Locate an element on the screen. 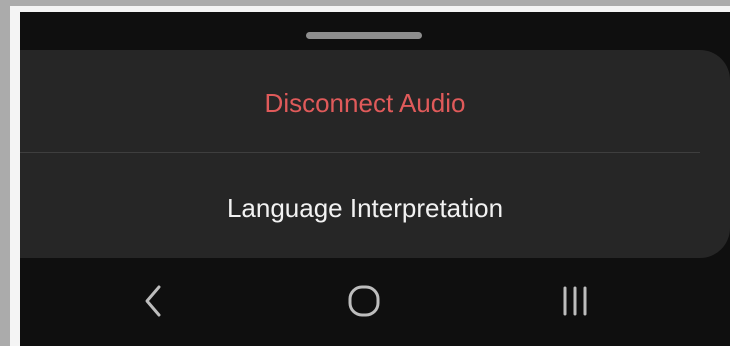 This screenshot has width=730, height=346. menu-divider is located at coordinates (360, 152).